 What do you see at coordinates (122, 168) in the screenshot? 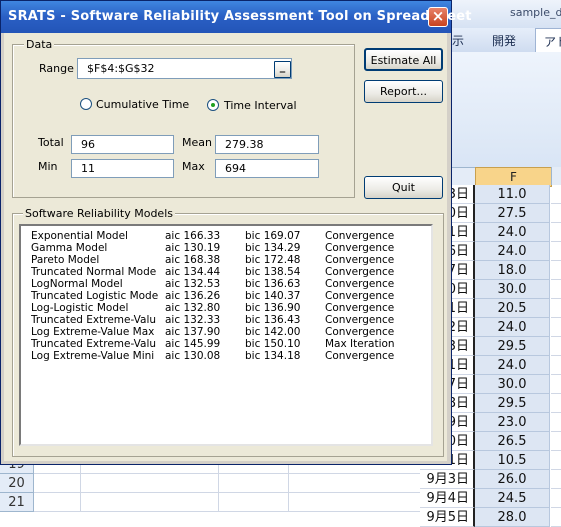
I see `min-field: 11` at bounding box center [122, 168].